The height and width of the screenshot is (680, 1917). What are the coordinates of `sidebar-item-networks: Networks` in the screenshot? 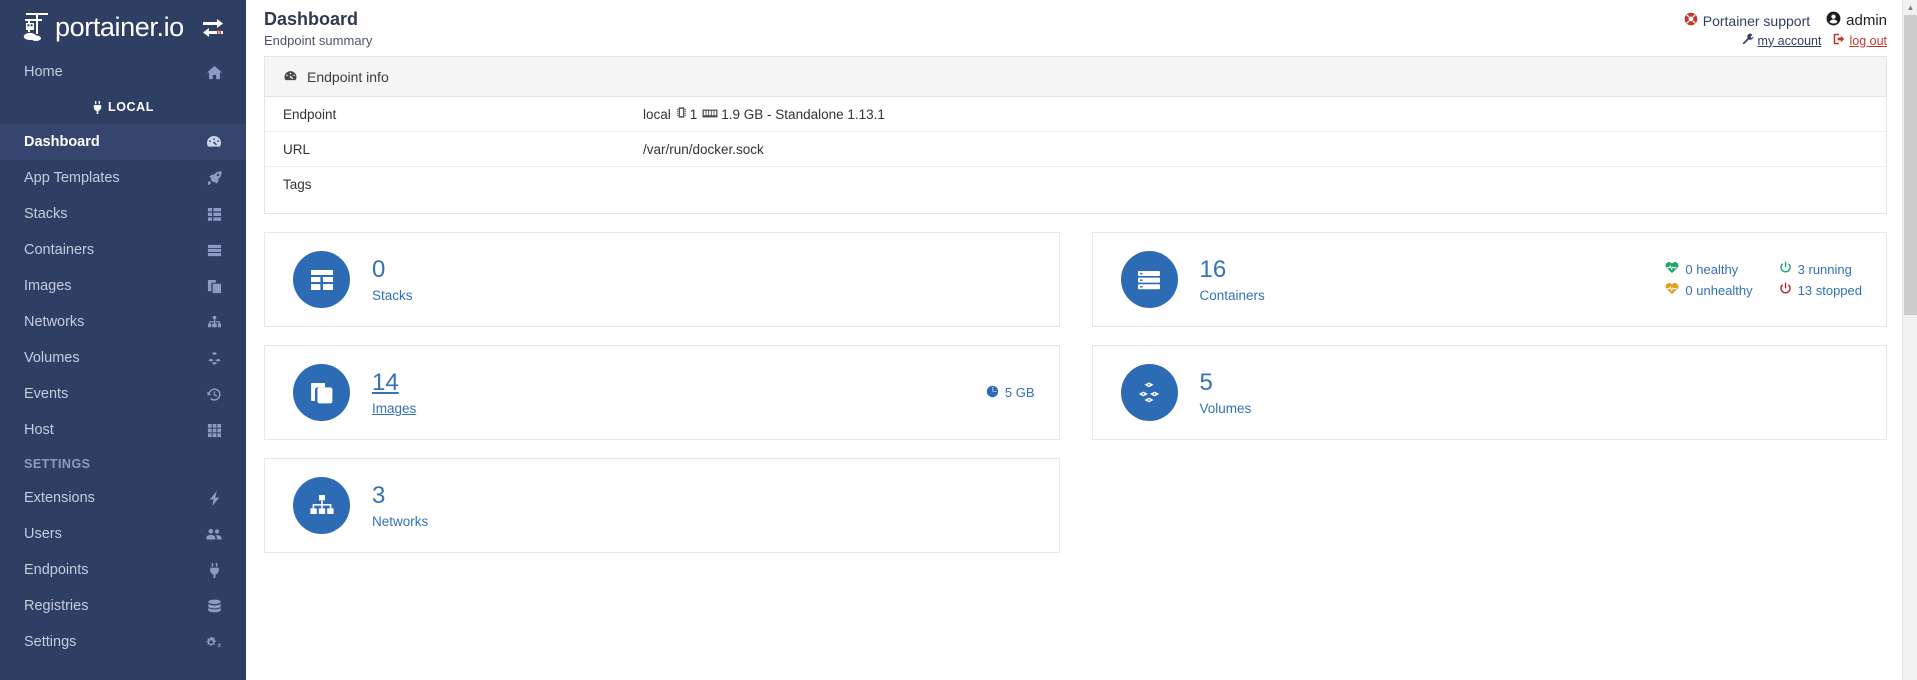 It's located at (123, 322).